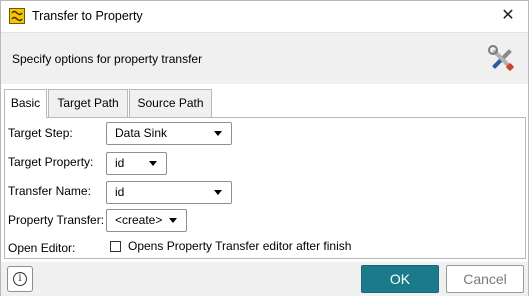 This screenshot has width=529, height=296. What do you see at coordinates (107, 59) in the screenshot?
I see `header-description: Specify options for property transfer` at bounding box center [107, 59].